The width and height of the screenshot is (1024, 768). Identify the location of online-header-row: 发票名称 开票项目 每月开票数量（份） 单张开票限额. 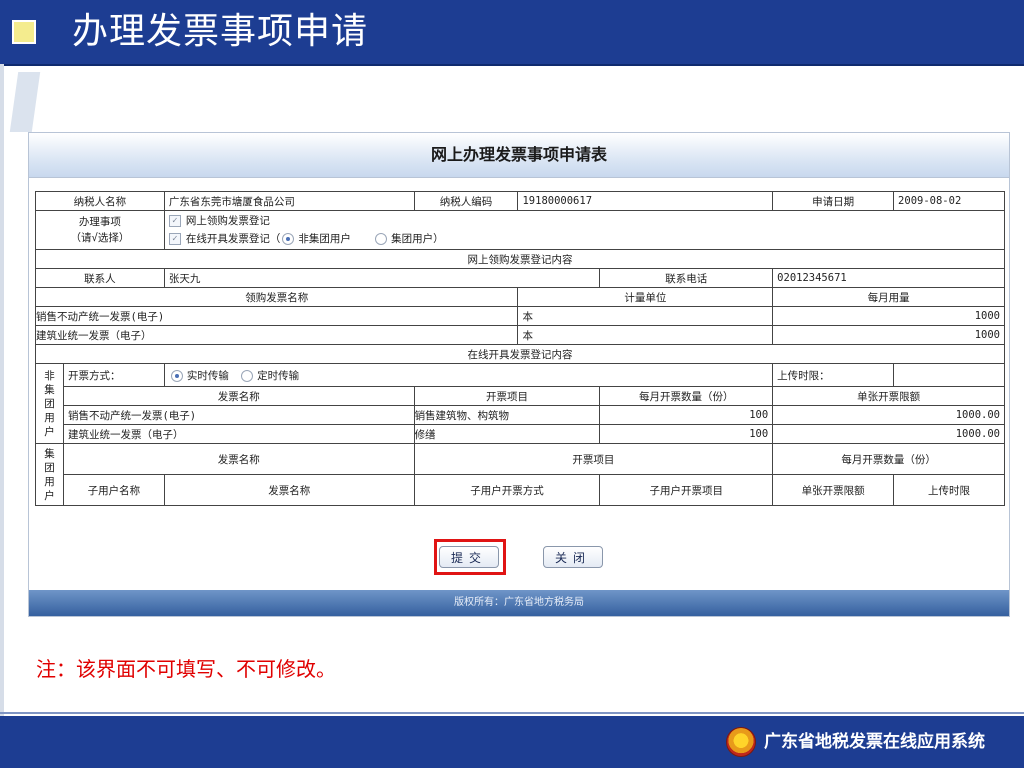
(520, 396).